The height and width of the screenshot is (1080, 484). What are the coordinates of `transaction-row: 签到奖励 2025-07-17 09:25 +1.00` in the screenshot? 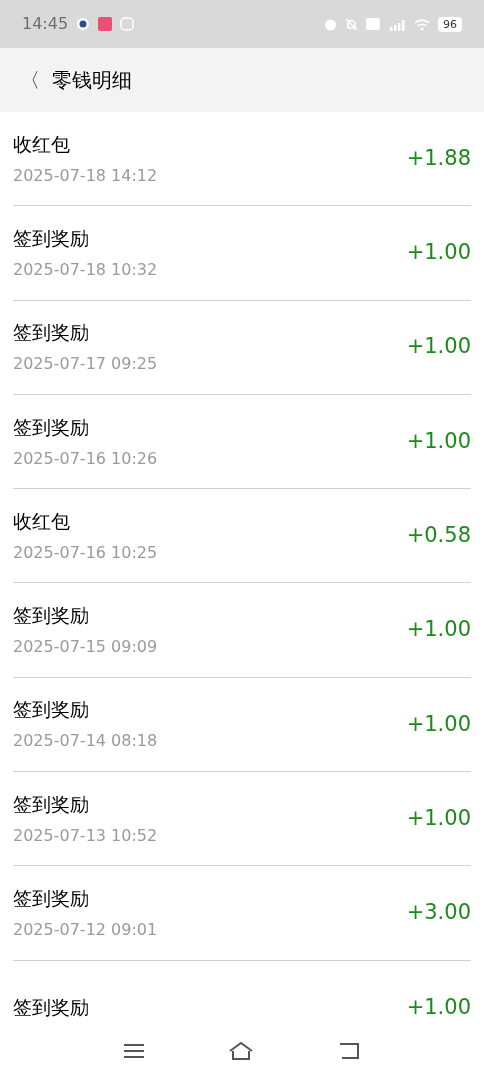 It's located at (242, 347).